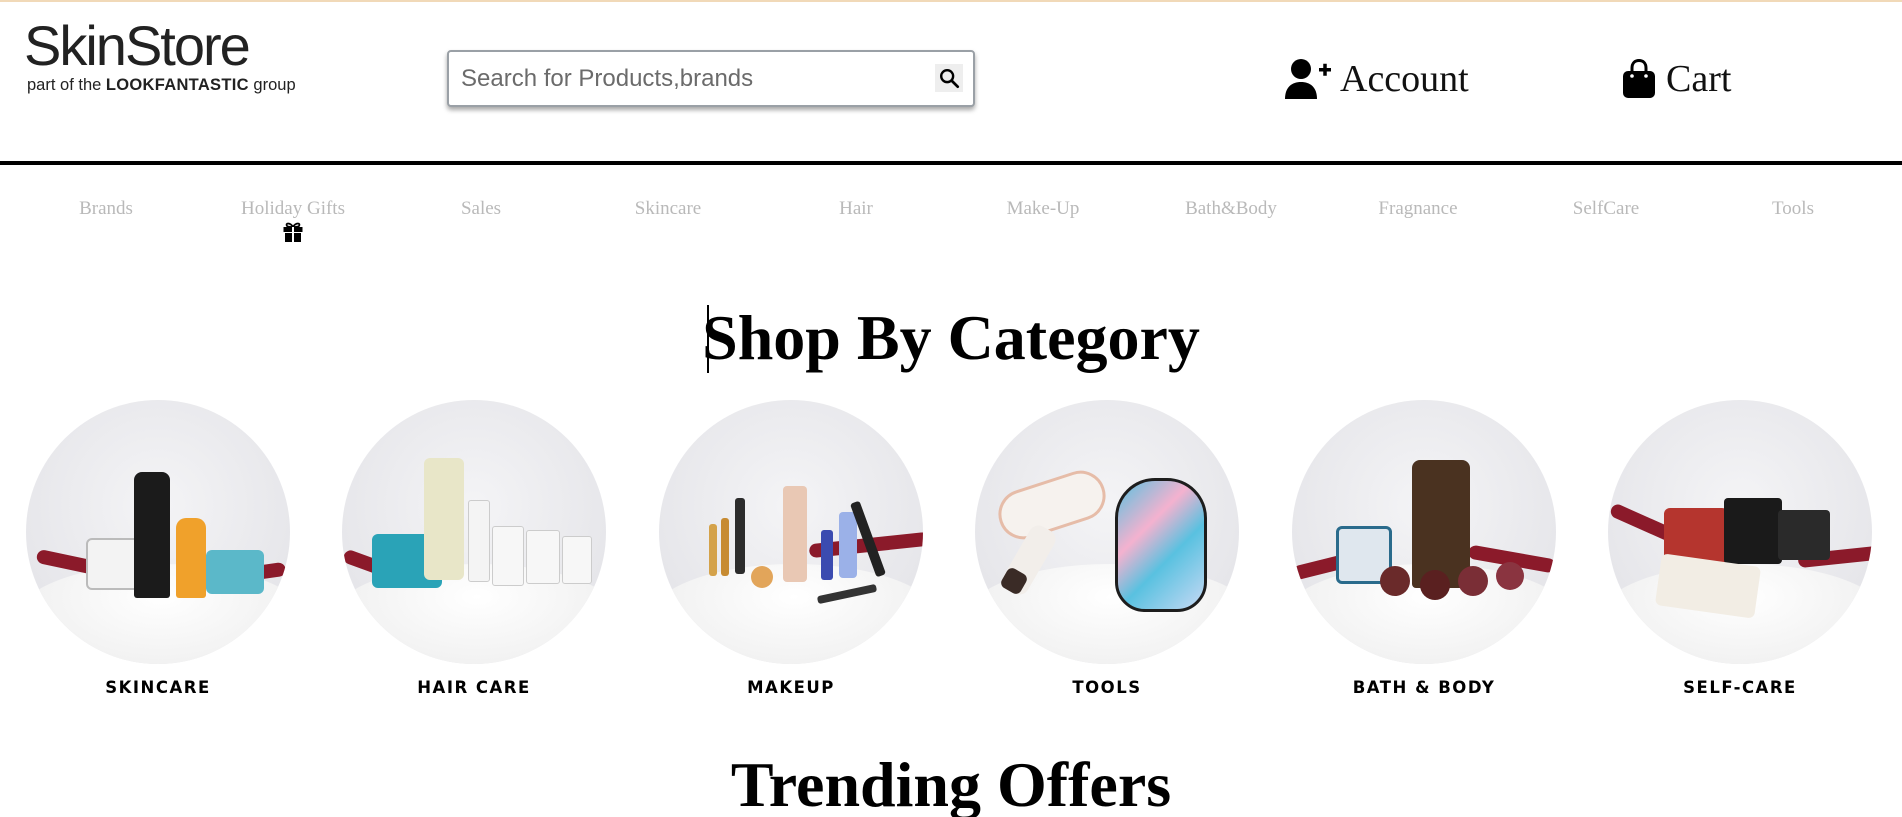 The image size is (1902, 817). I want to click on search-icon, so click(950, 79).